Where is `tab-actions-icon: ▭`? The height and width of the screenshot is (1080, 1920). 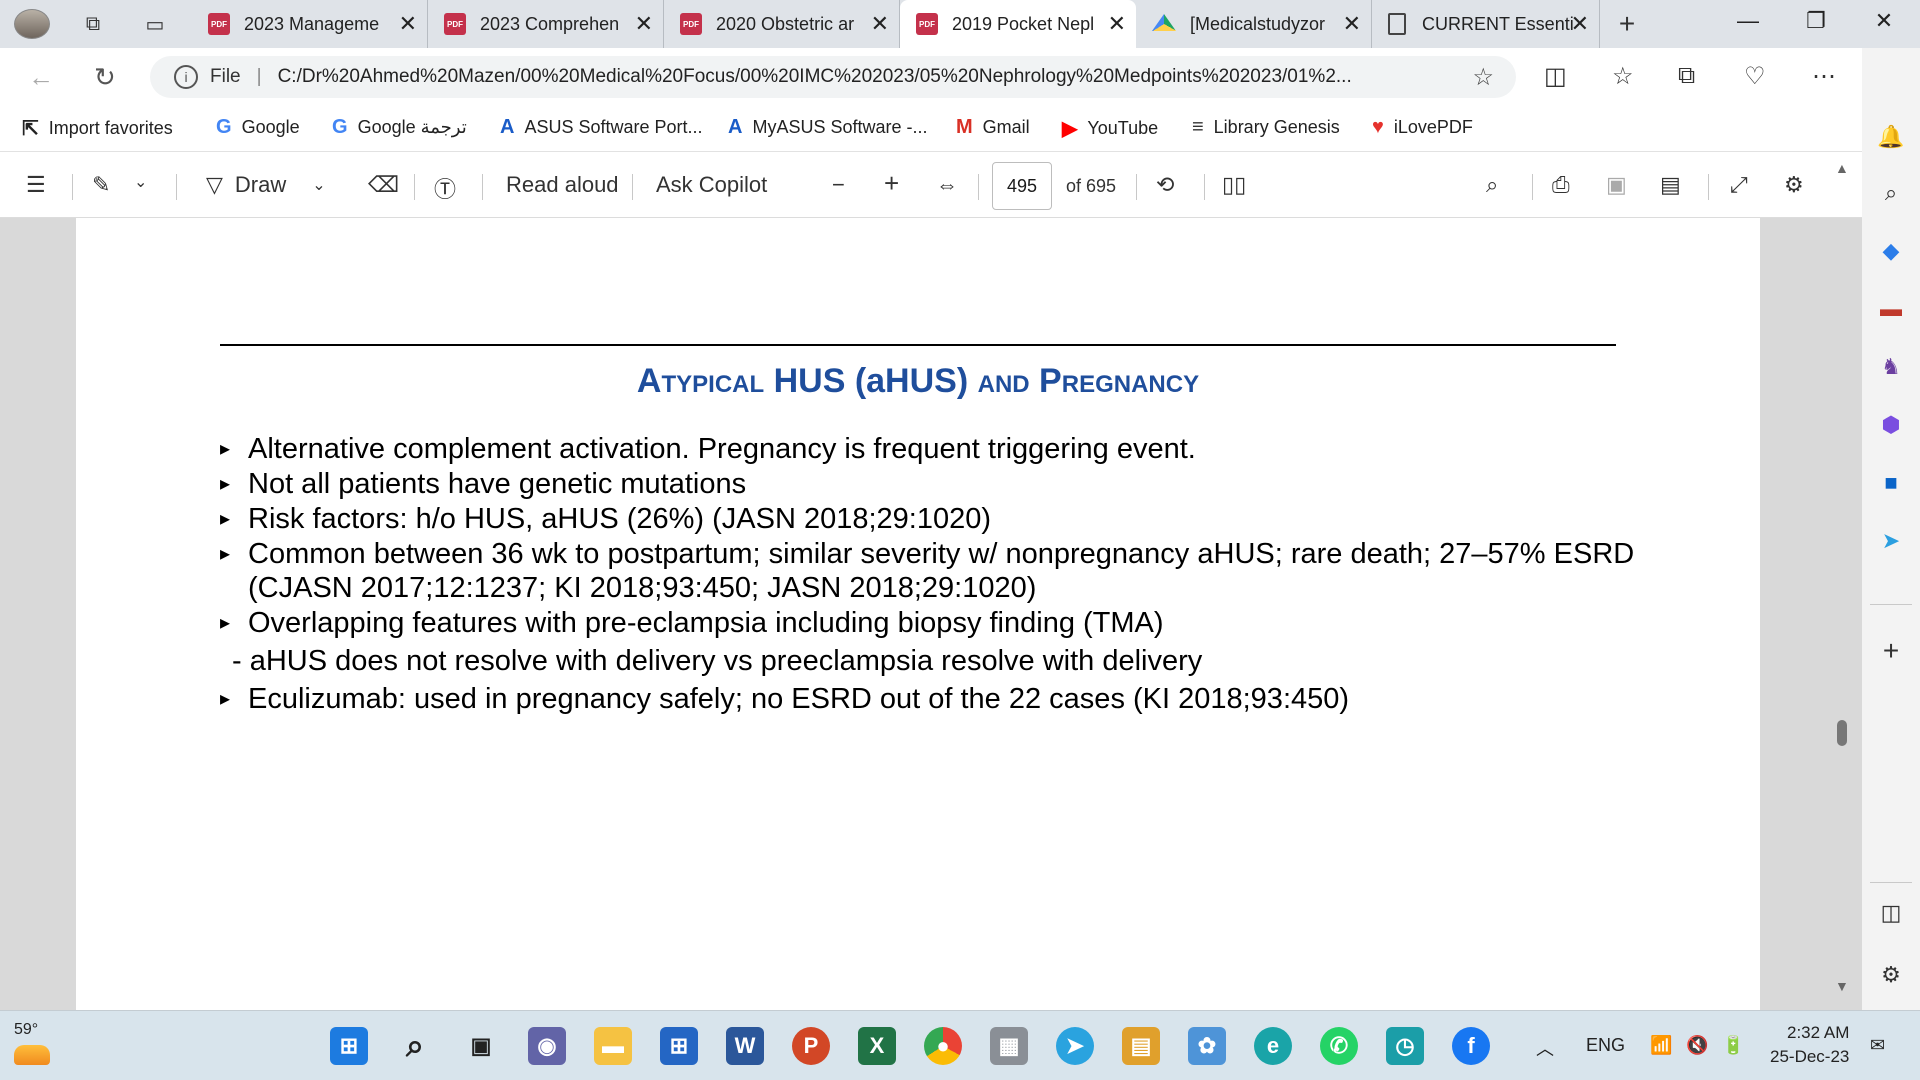
tab-actions-icon: ▭ is located at coordinates (155, 24).